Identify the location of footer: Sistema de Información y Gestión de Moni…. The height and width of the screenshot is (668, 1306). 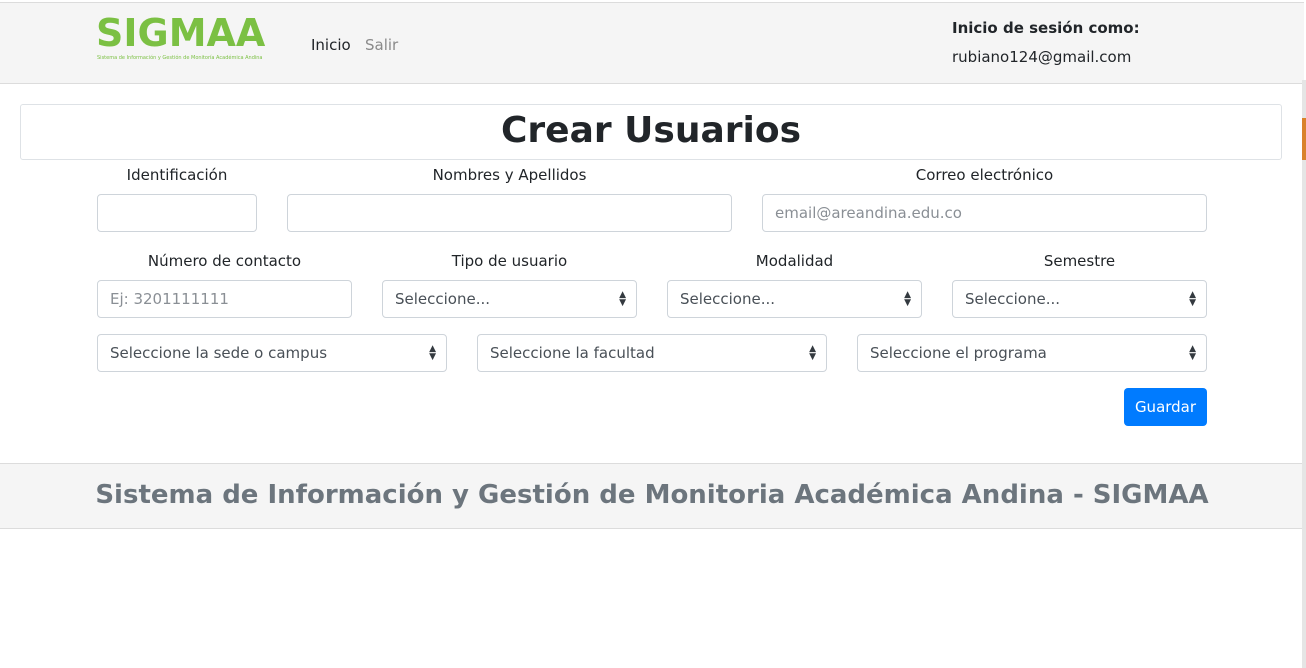
(652, 496).